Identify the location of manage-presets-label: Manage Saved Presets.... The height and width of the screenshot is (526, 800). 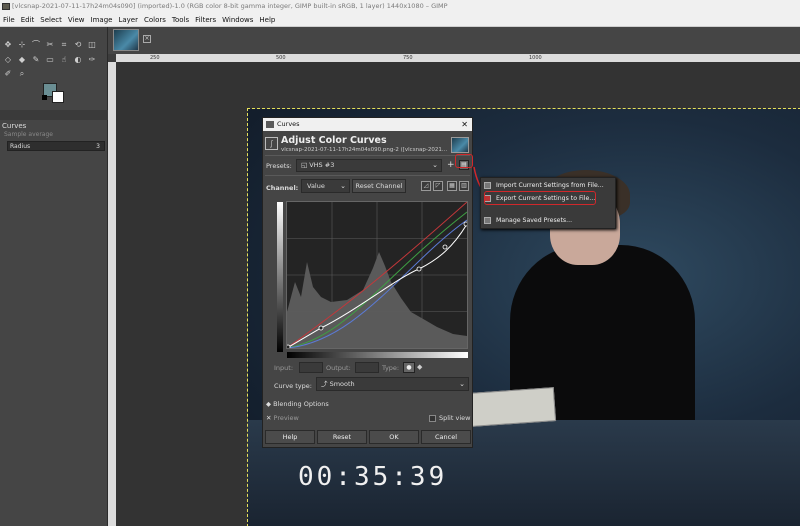
(534, 220).